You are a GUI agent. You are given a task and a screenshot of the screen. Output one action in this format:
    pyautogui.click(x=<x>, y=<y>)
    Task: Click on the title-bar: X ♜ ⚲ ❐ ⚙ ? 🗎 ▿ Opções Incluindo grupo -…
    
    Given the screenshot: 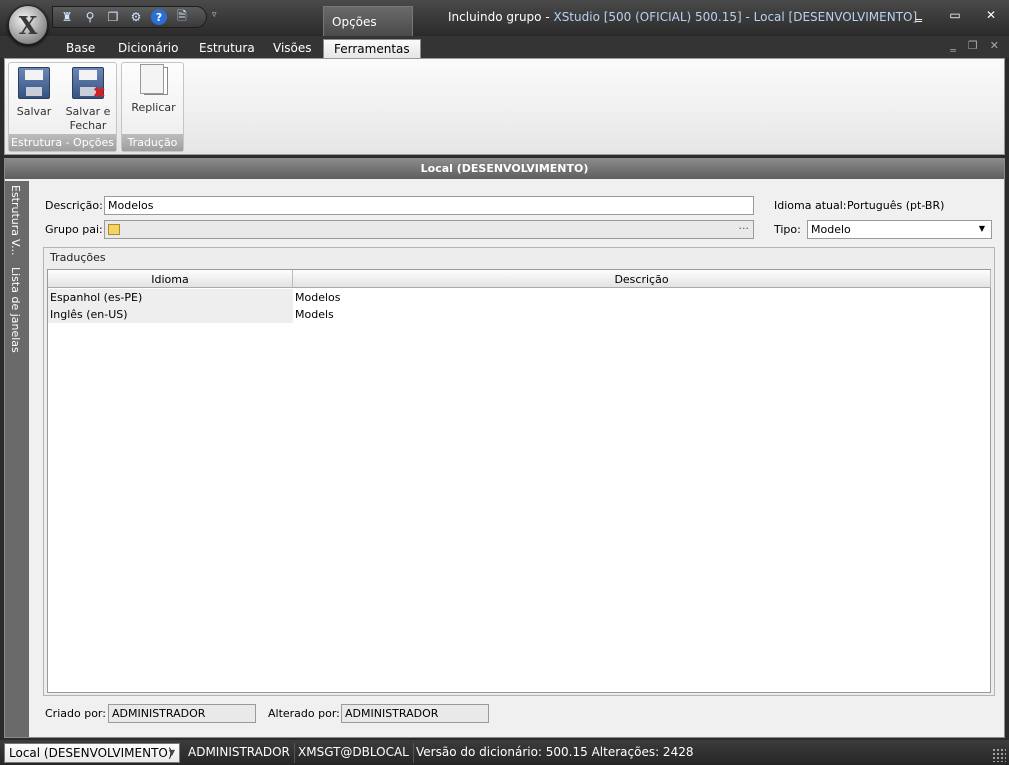 What is the action you would take?
    pyautogui.click(x=504, y=22)
    